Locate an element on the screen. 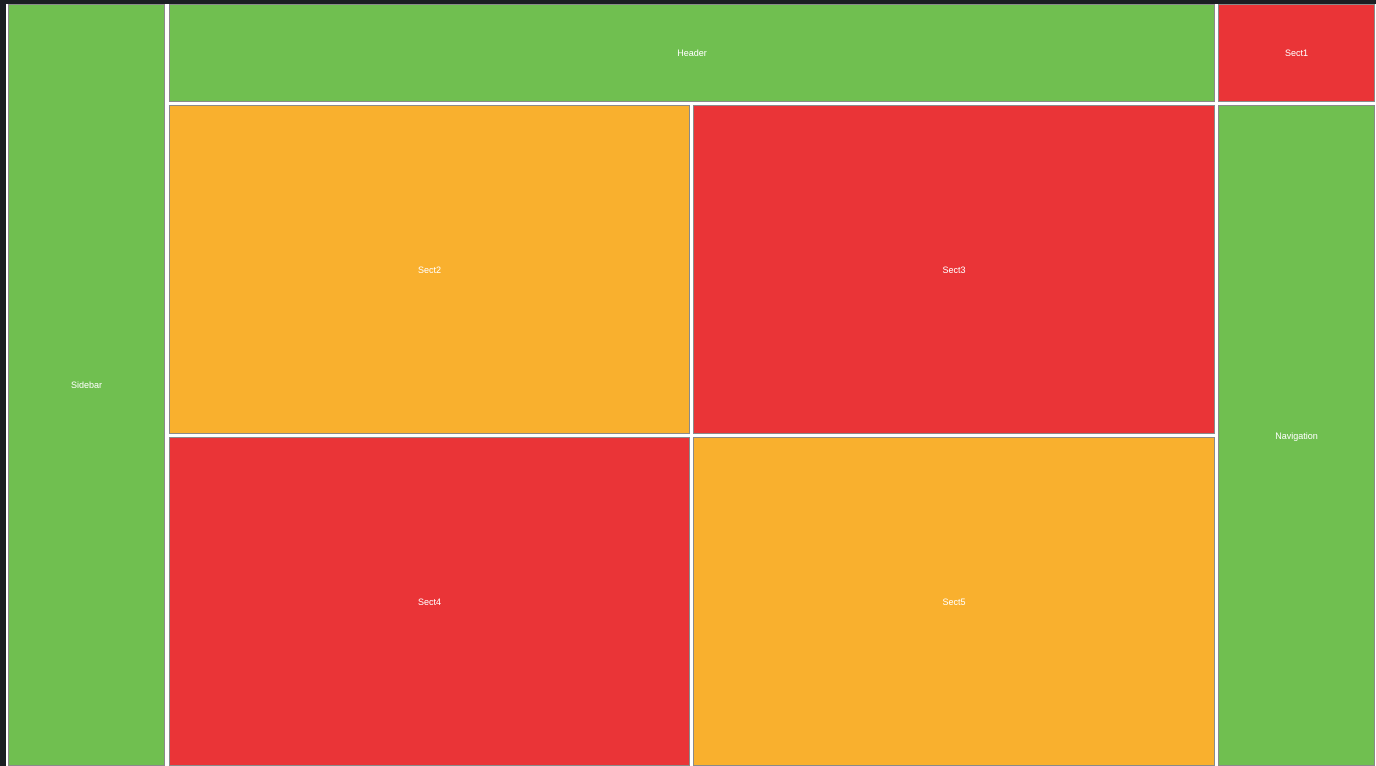 This screenshot has width=1376, height=766. header-label: Header is located at coordinates (692, 53).